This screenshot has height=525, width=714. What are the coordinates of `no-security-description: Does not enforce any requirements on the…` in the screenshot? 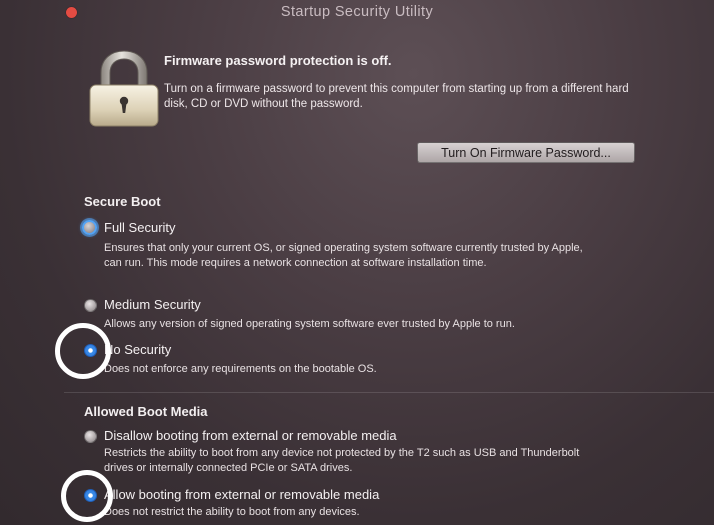 It's located at (240, 369).